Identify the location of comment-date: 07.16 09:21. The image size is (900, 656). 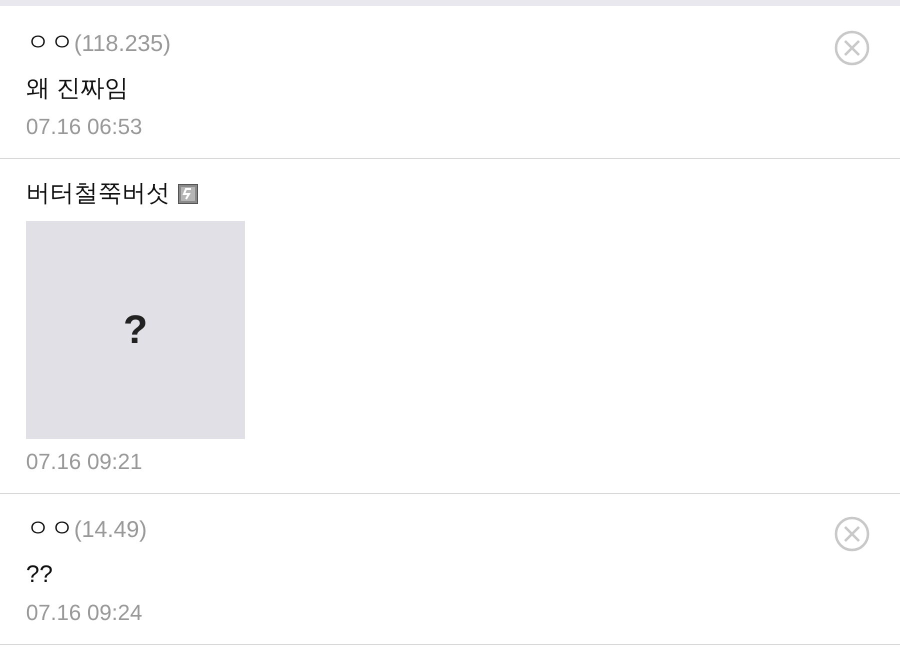
(85, 462).